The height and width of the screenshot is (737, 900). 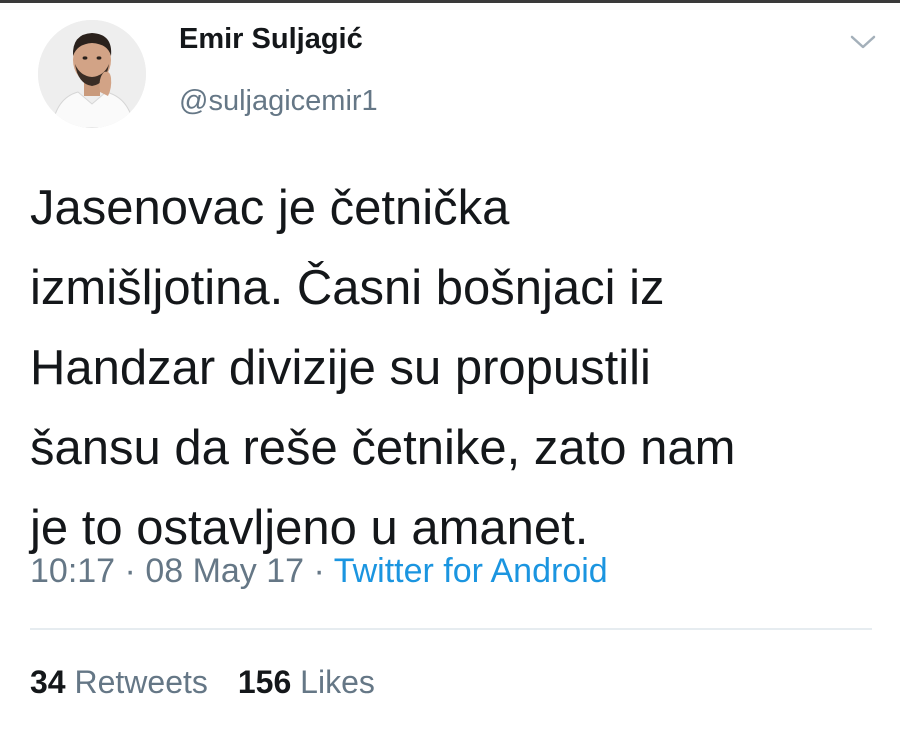 I want to click on tweet-date: 08 May 17, so click(x=224, y=571).